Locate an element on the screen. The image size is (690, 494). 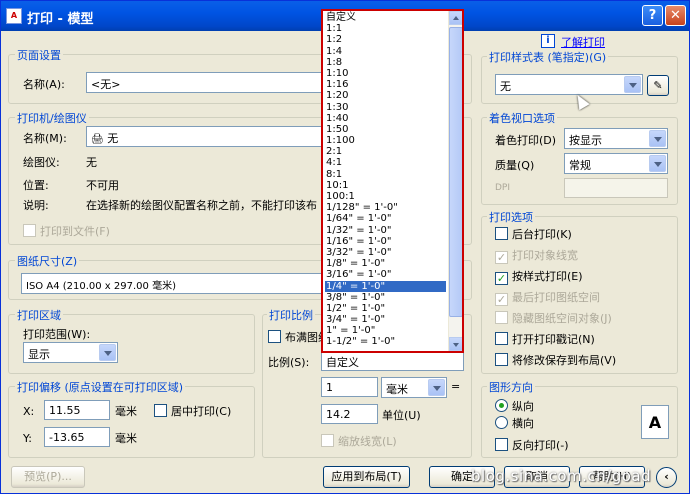
scale-lineweights-label: 缩放线宽(L) is located at coordinates (367, 441).